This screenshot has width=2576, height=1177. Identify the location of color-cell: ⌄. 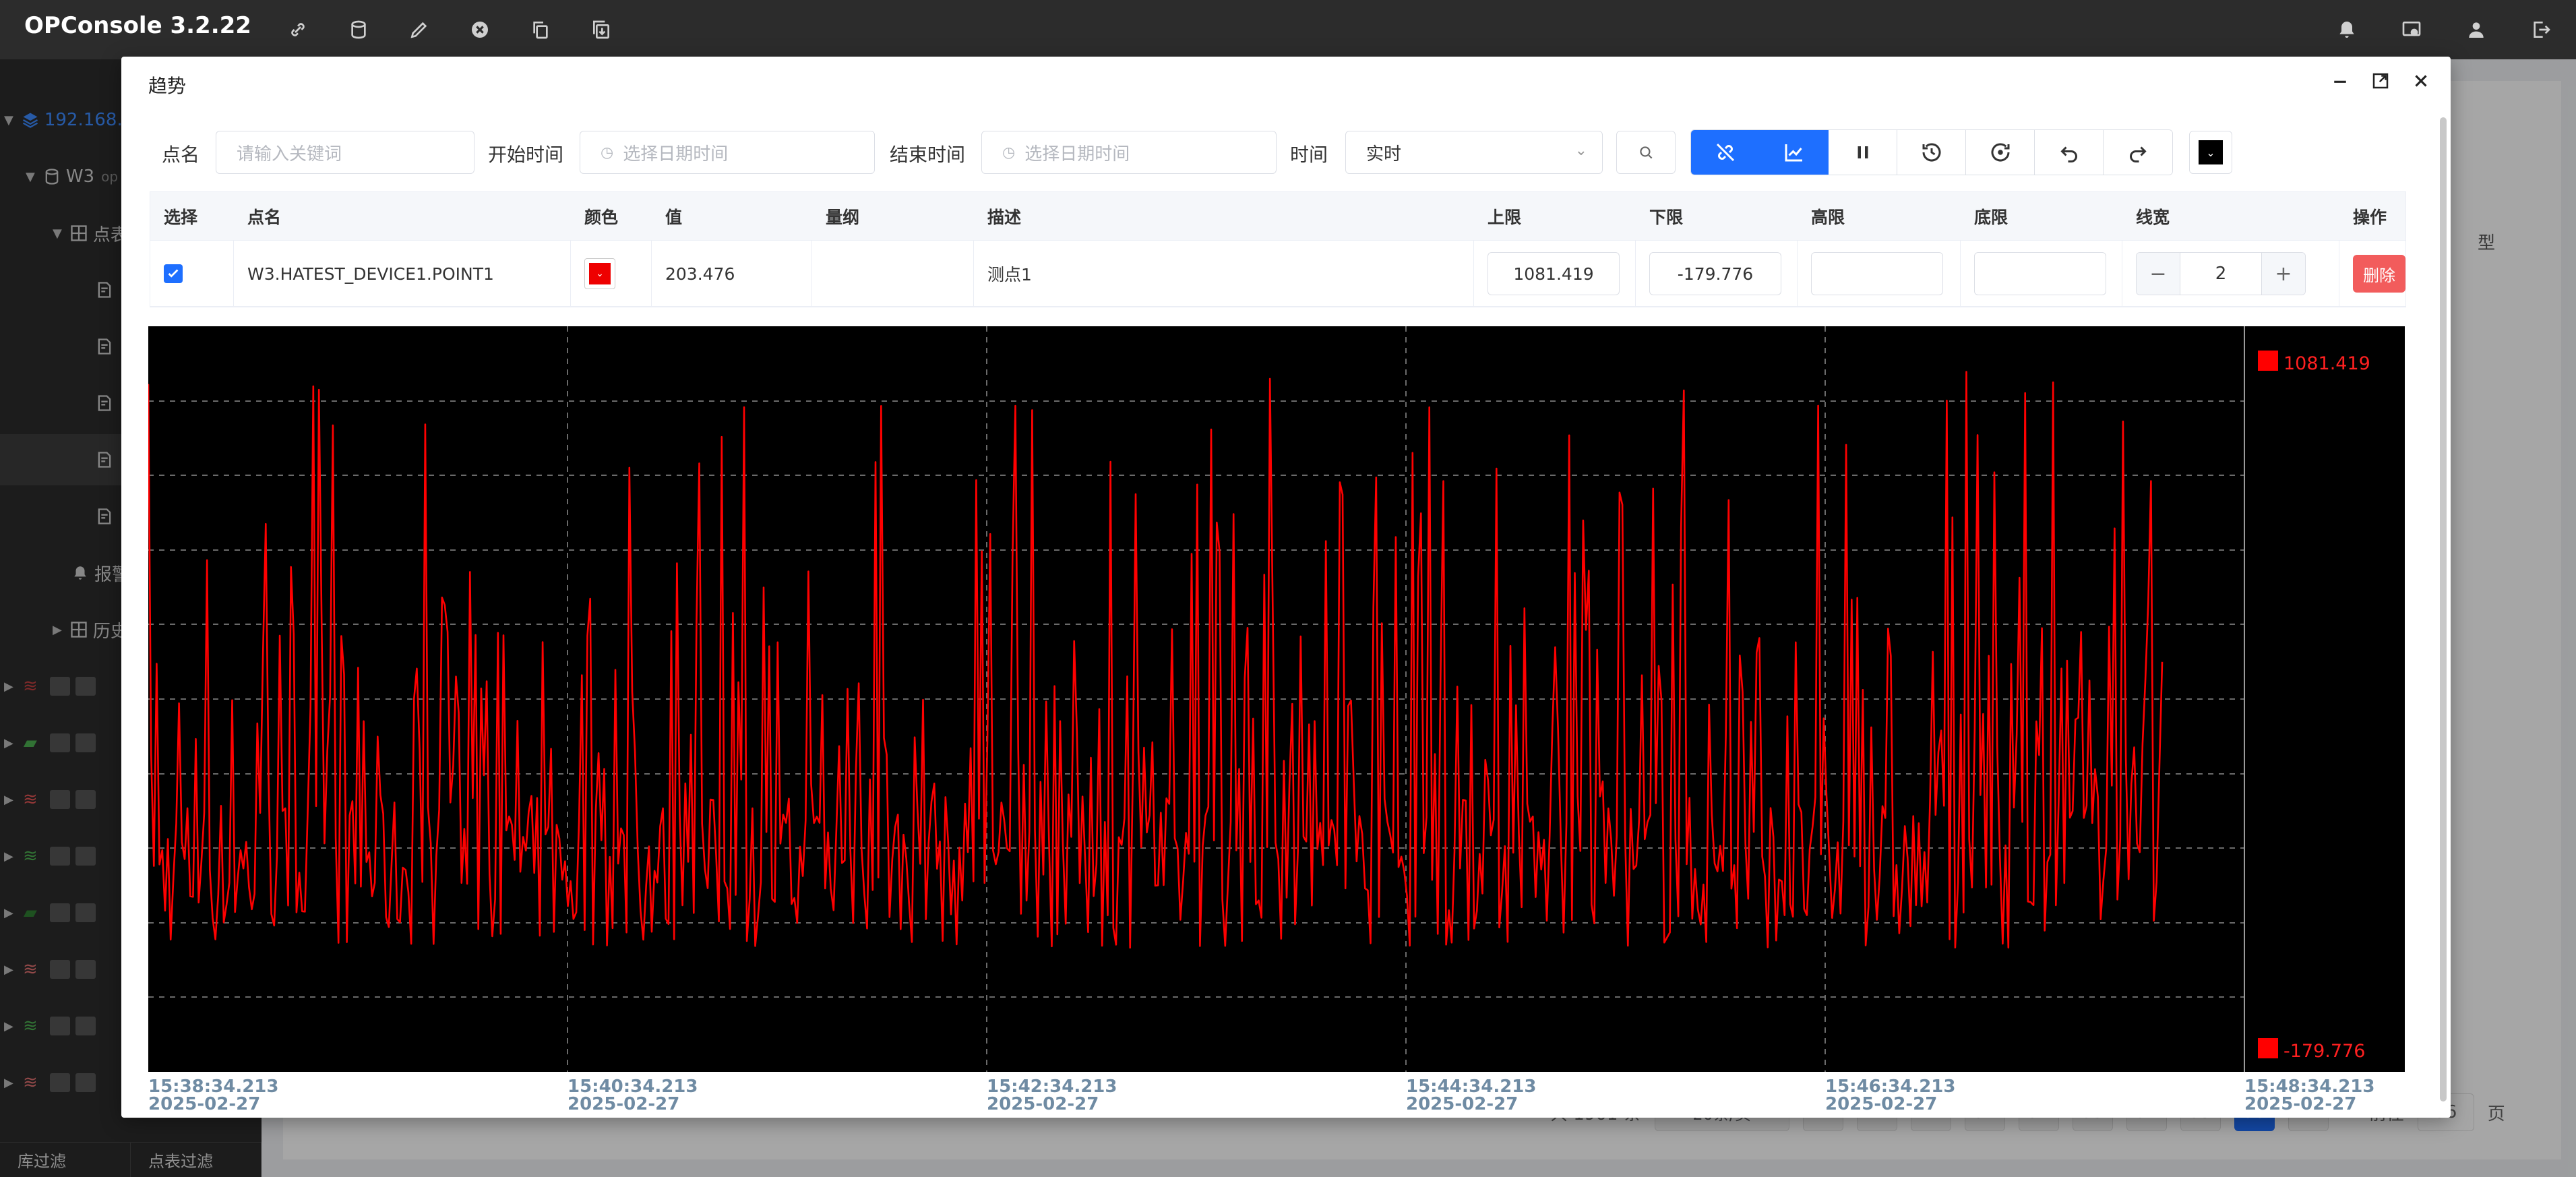
(612, 274).